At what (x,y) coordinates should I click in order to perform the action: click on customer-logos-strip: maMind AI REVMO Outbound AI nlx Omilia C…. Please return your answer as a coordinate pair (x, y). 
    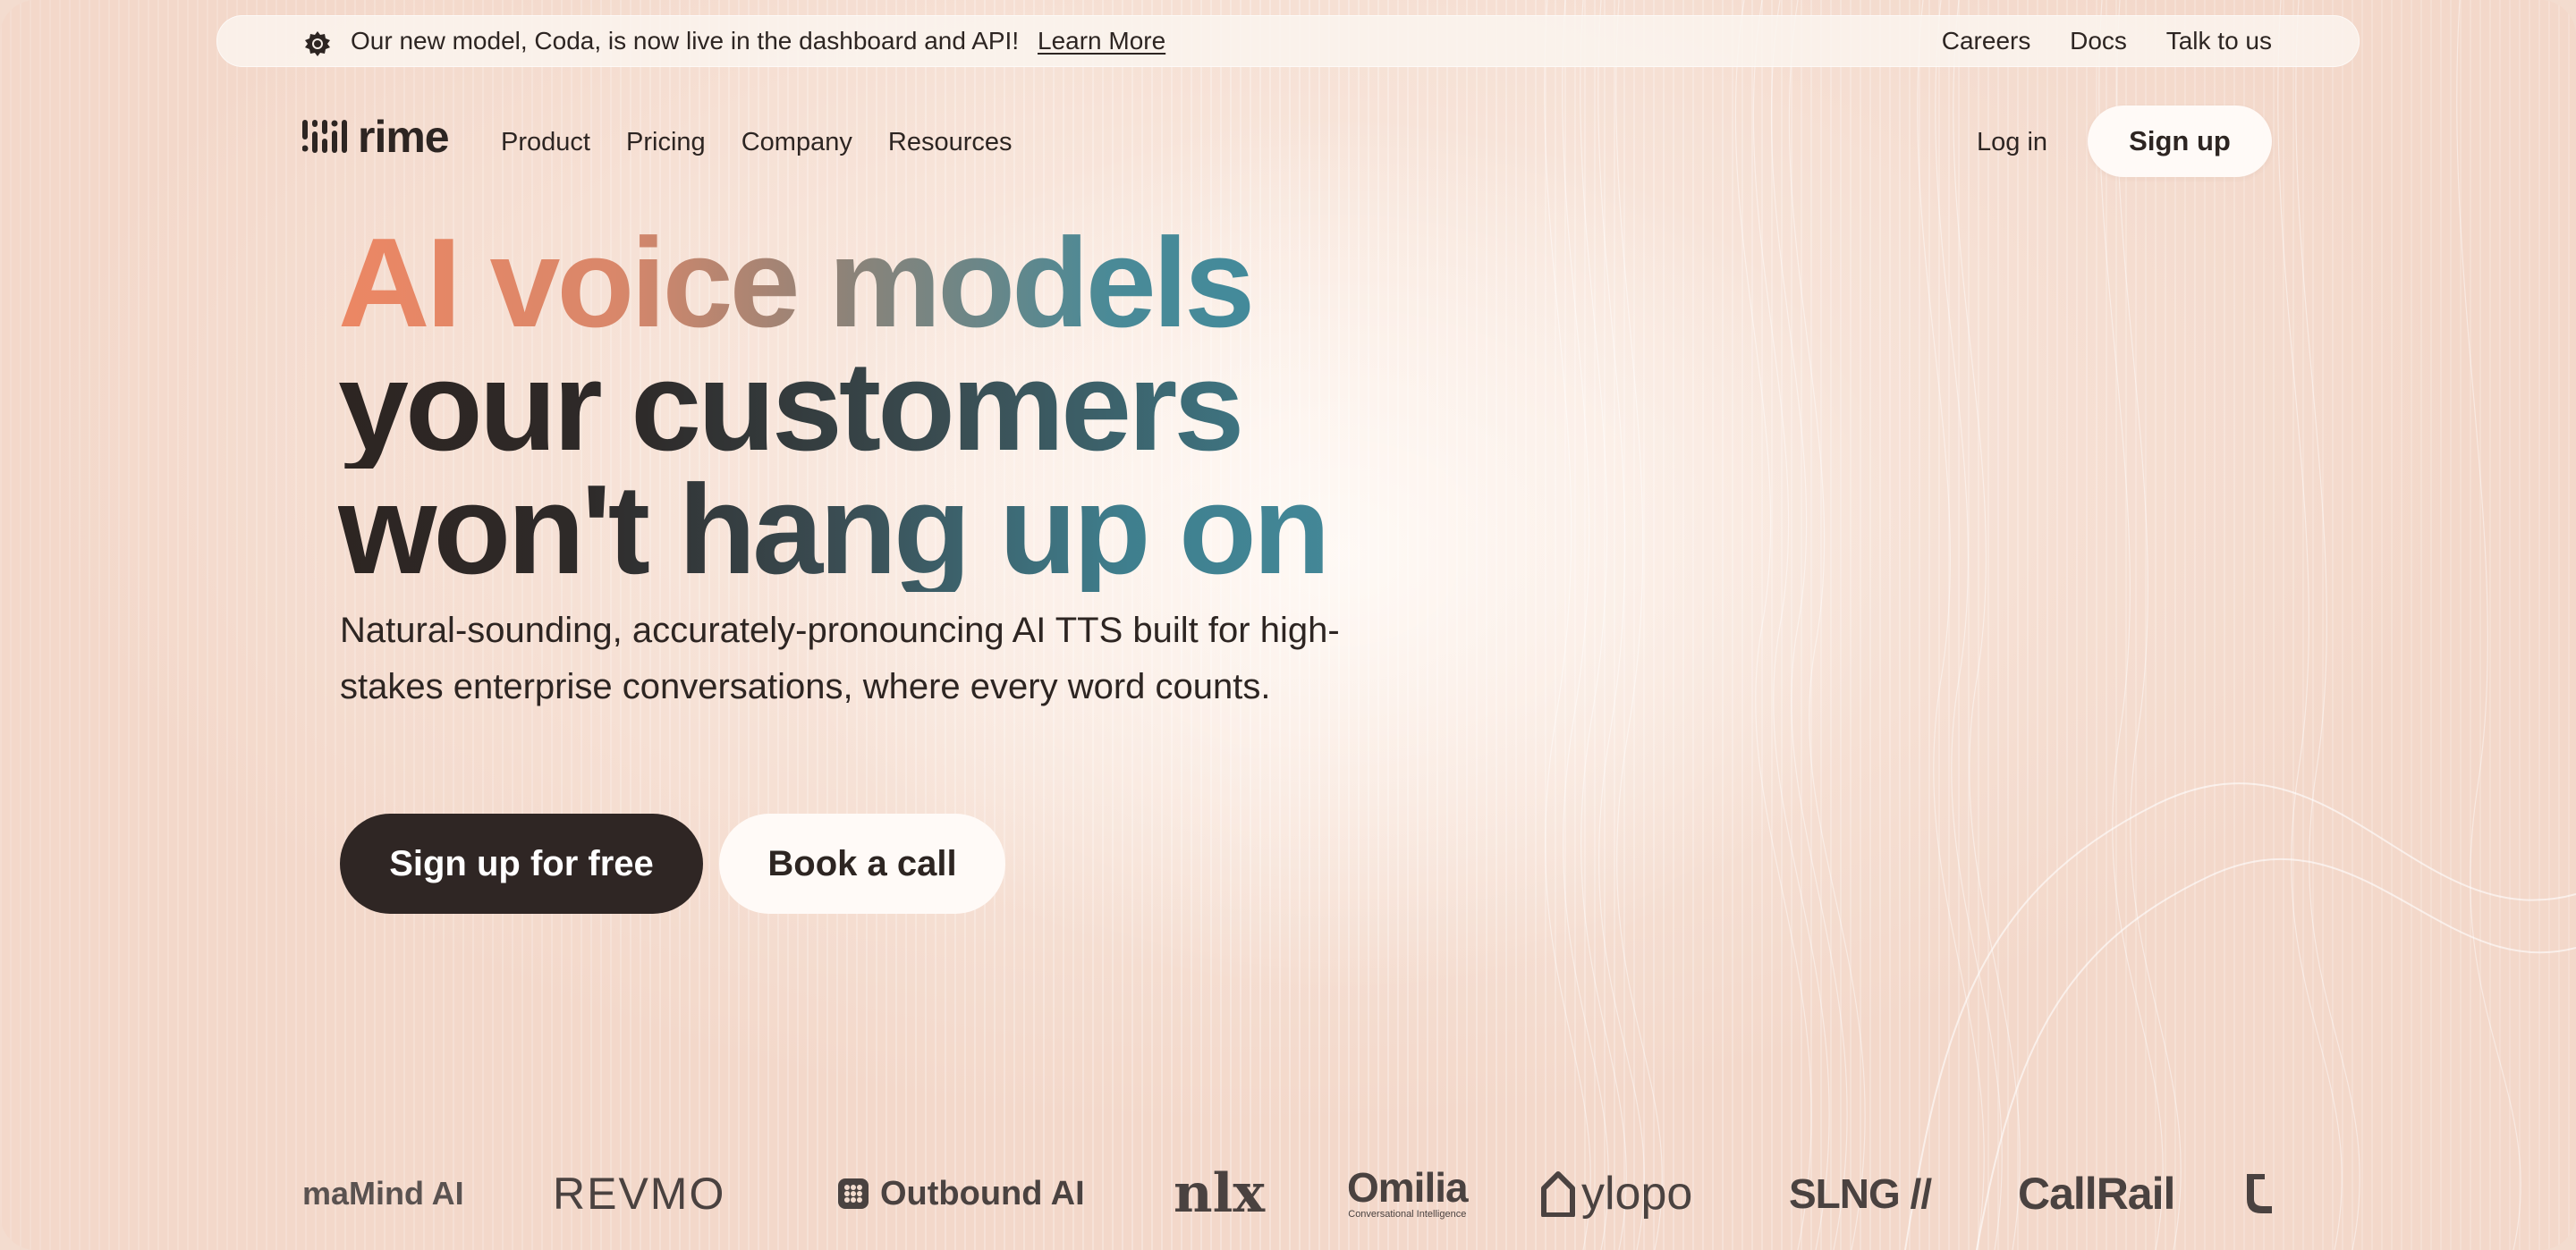
    Looking at the image, I should click on (1287, 1193).